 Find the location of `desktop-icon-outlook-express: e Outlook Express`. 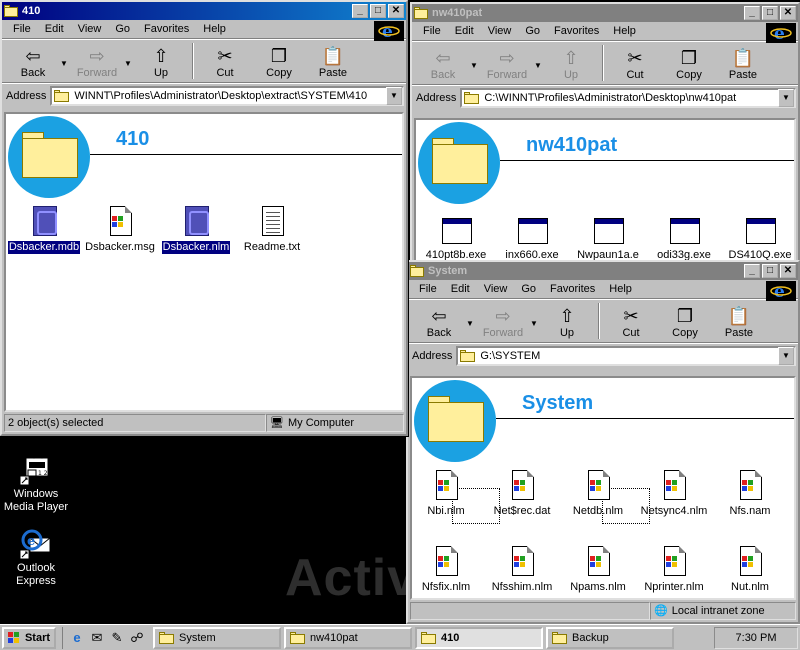

desktop-icon-outlook-express: e Outlook Express is located at coordinates (37, 558).